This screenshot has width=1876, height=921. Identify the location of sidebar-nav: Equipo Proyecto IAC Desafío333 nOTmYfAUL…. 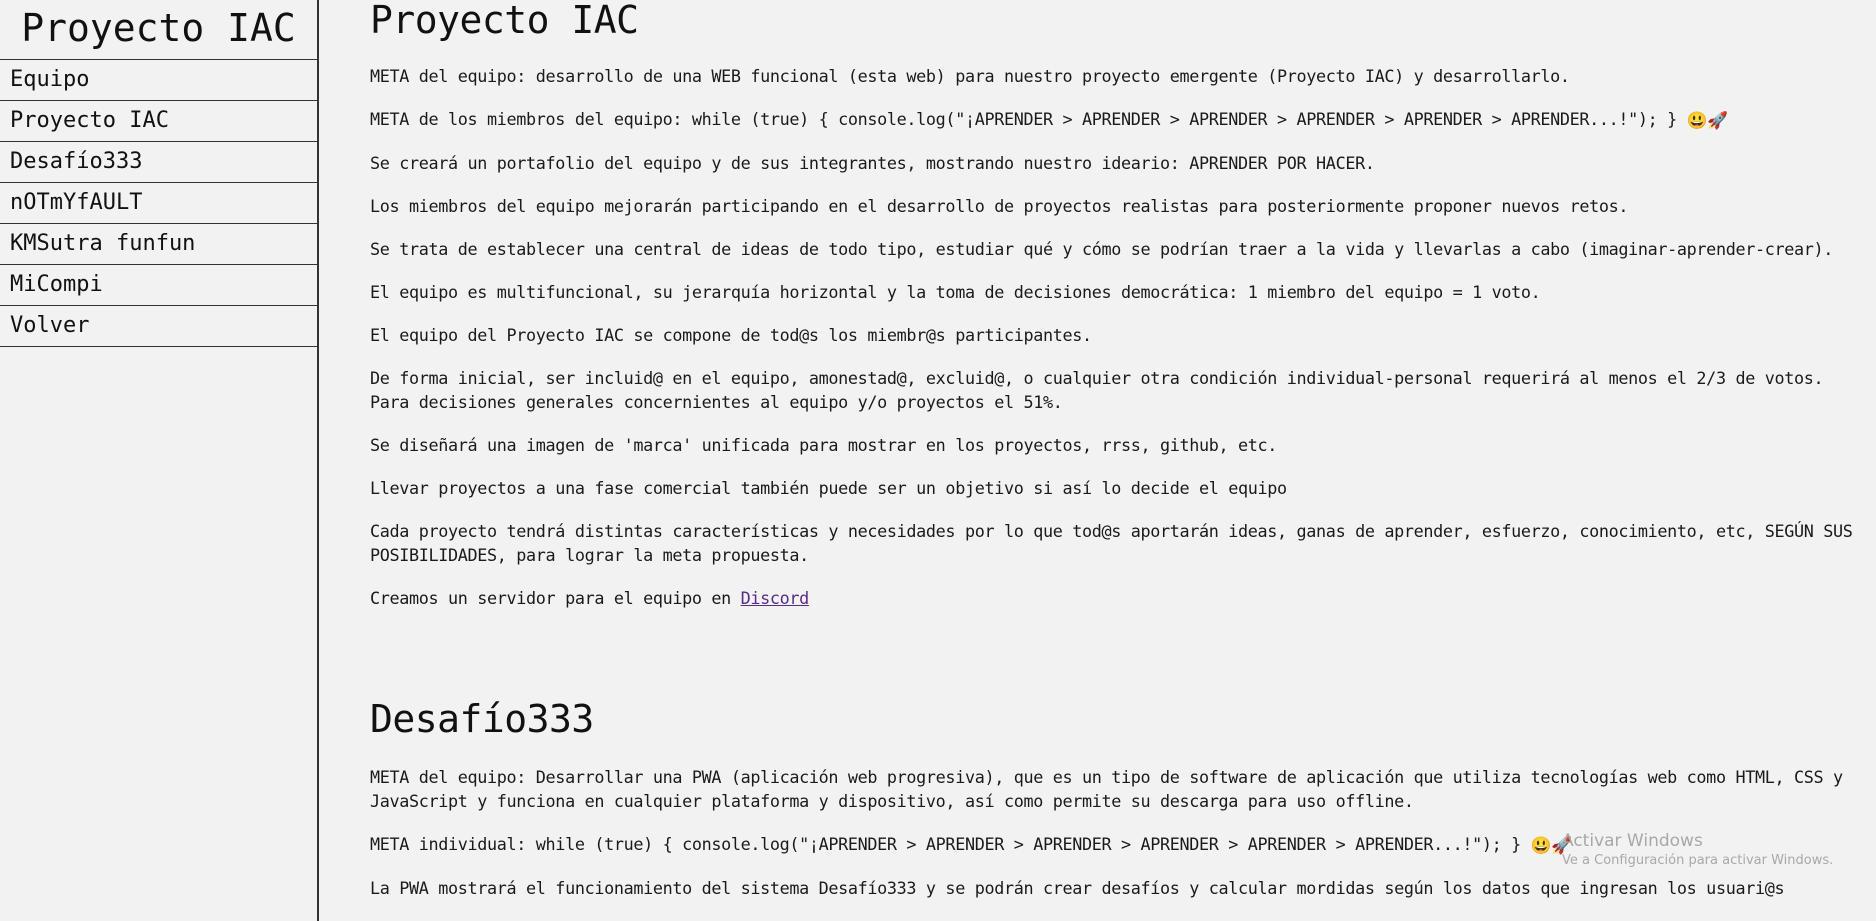
(158, 203).